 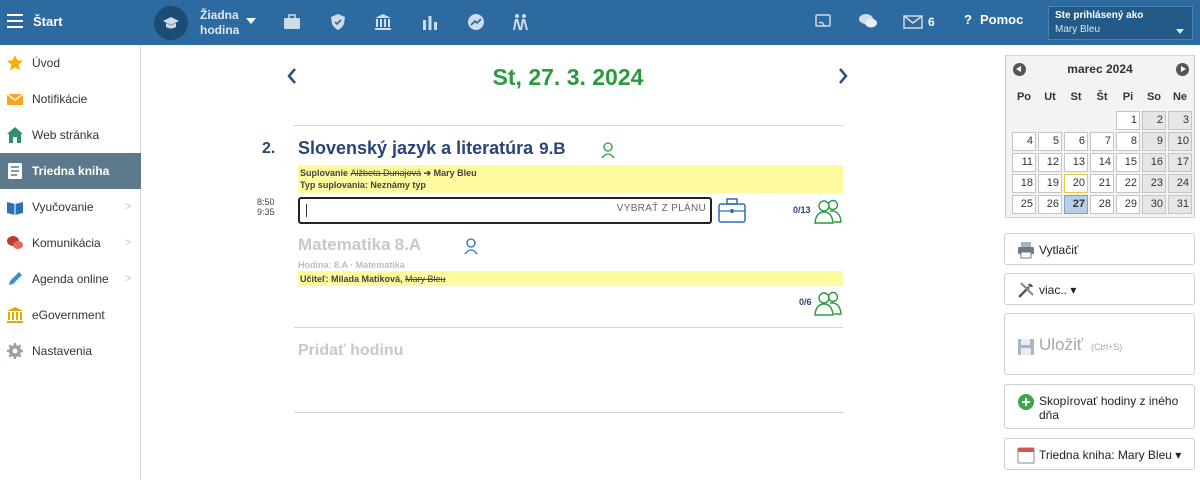 I want to click on previous-day-button, so click(x=292, y=79).